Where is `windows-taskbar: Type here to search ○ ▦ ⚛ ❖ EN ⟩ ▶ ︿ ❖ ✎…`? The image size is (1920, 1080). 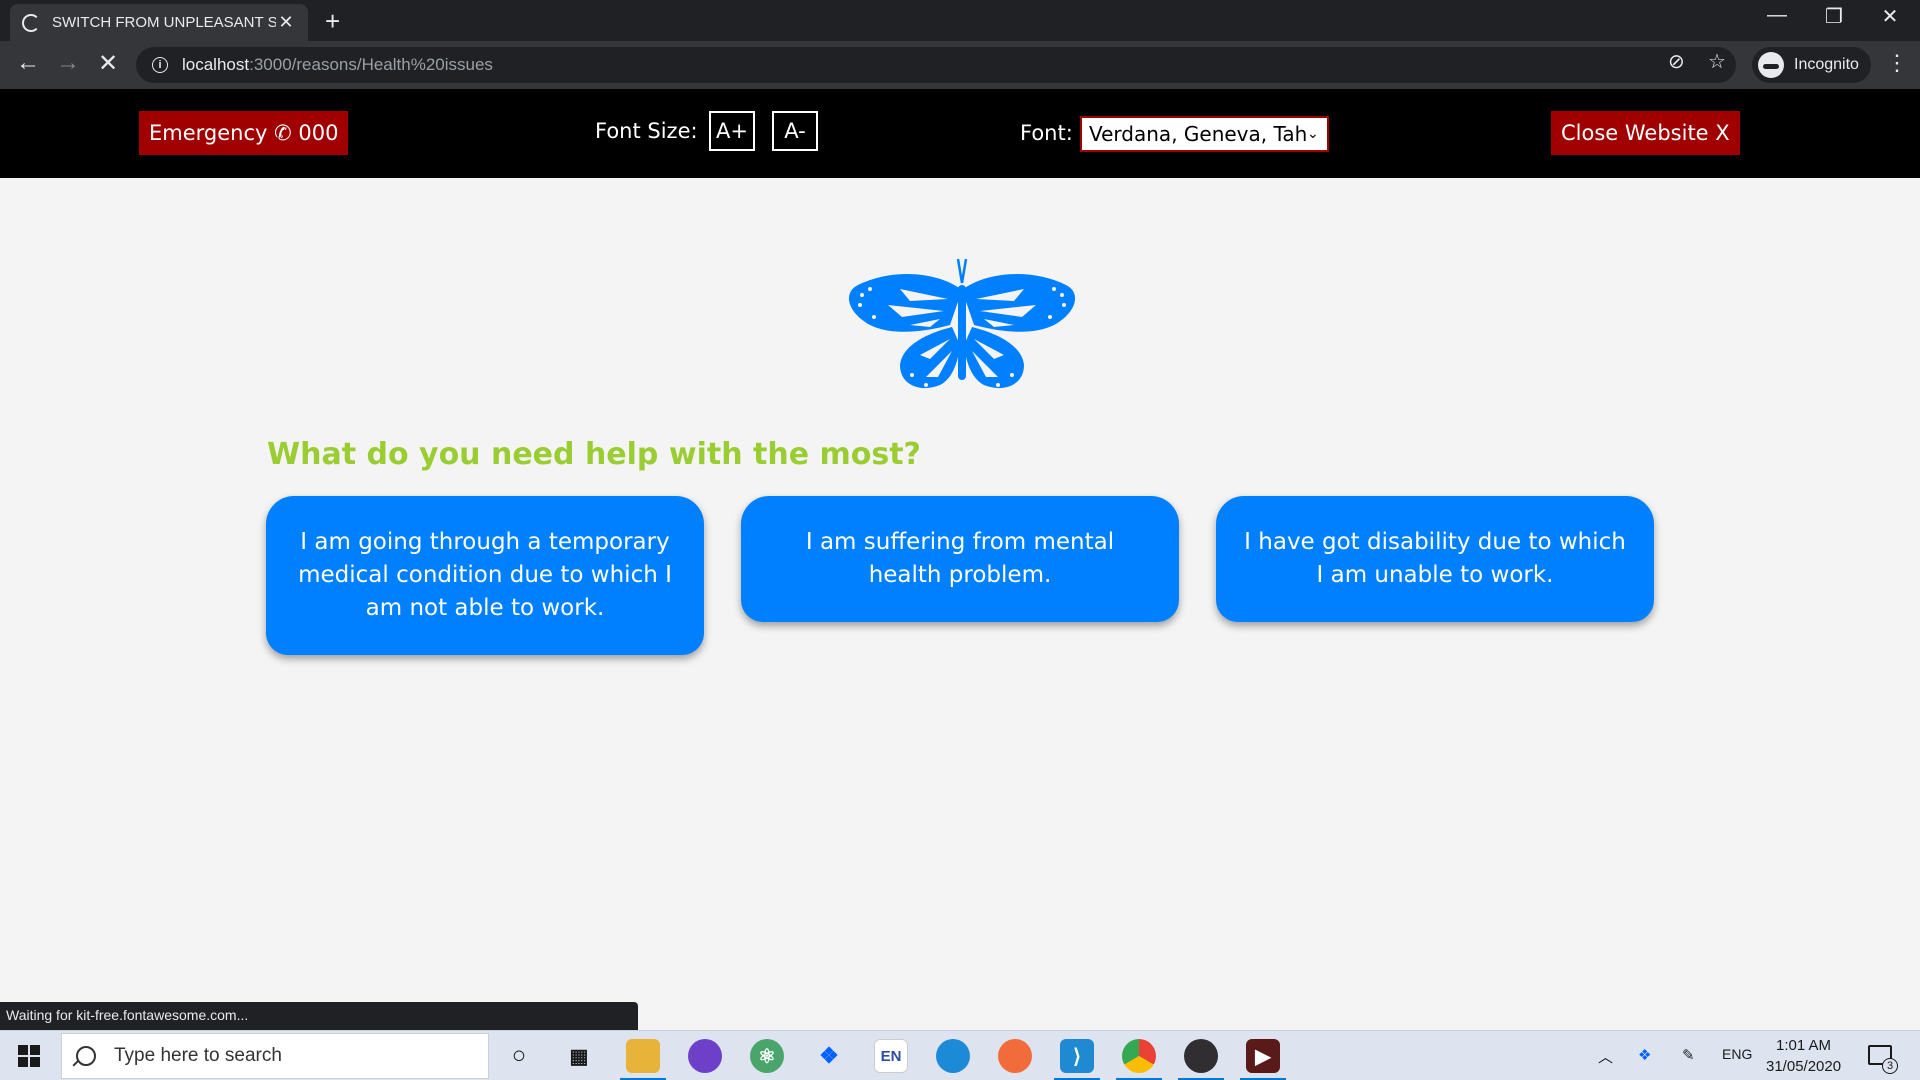
windows-taskbar: Type here to search ○ ▦ ⚛ ❖ EN ⟩ ▶ ︿ ❖ ✎… is located at coordinates (960, 1055).